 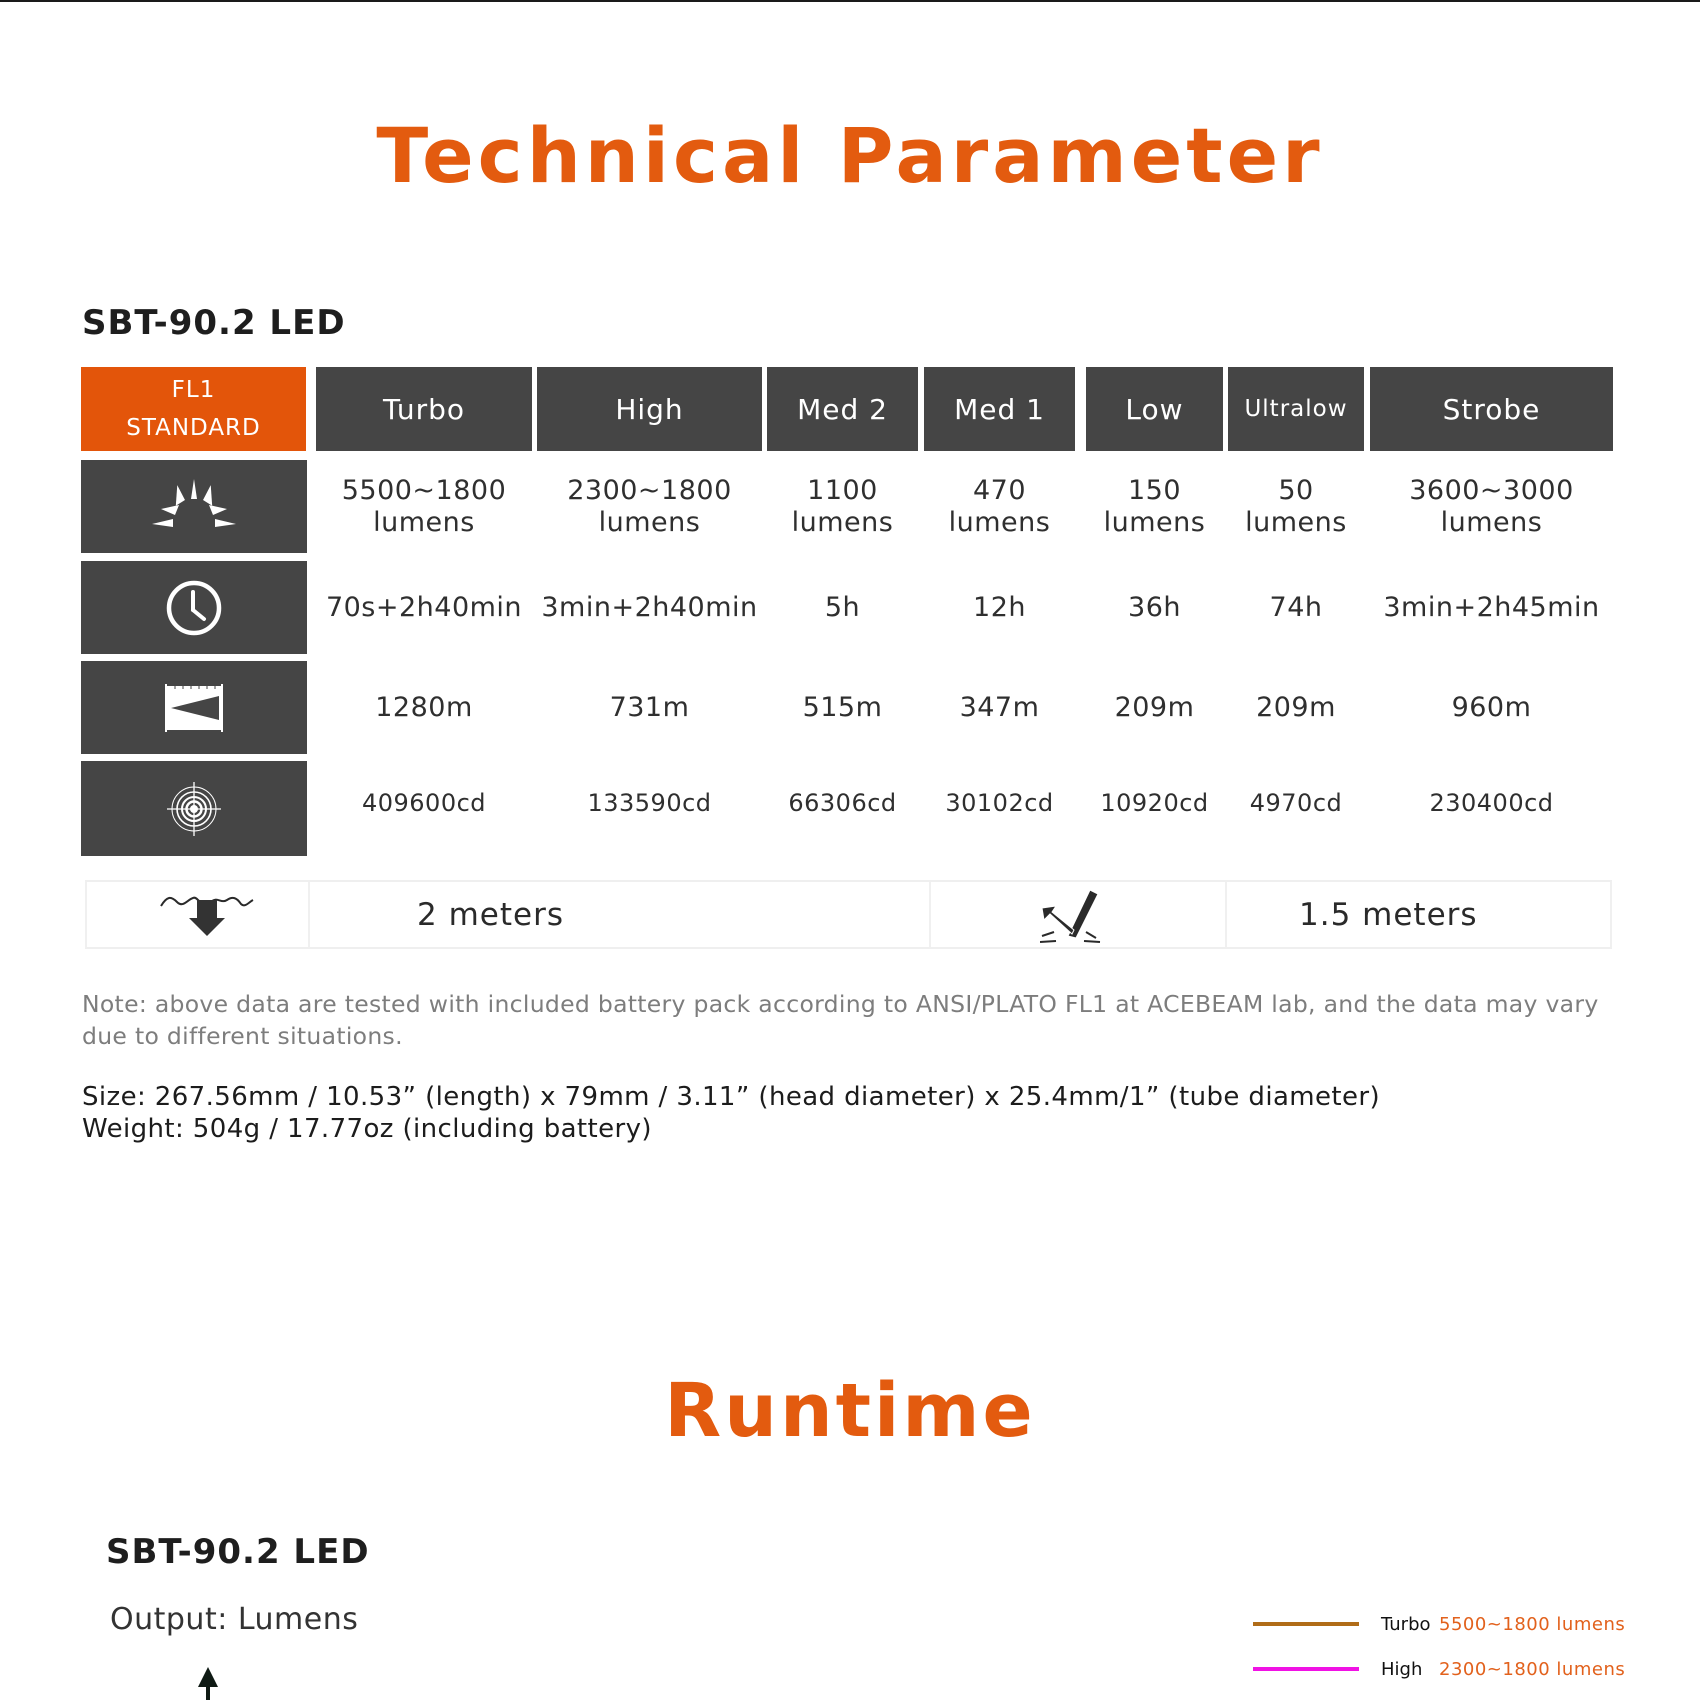 I want to click on output-cell-turbo: 5500~1800 lumens, so click(x=424, y=506).